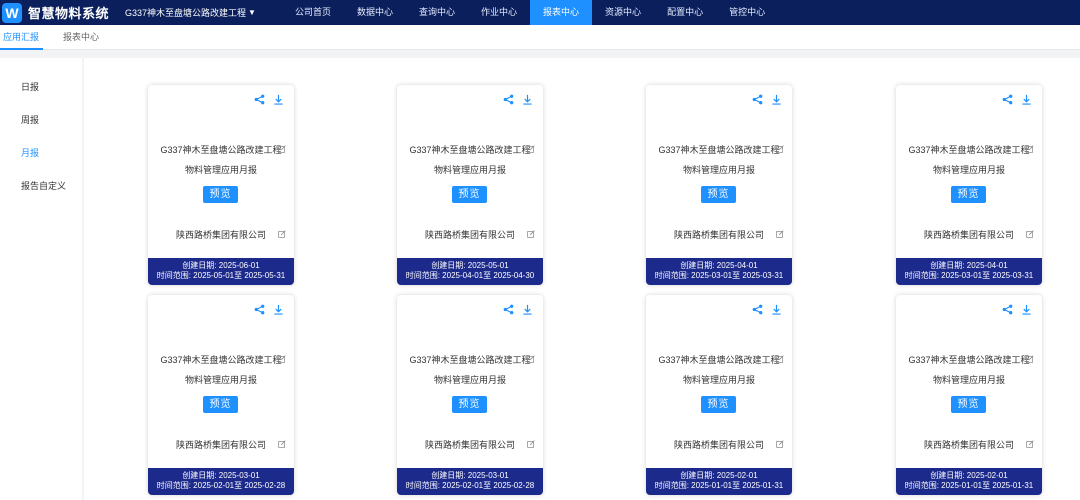 The width and height of the screenshot is (1080, 500). Describe the element at coordinates (81, 37) in the screenshot. I see `tab-report-center: 报表中心` at that location.